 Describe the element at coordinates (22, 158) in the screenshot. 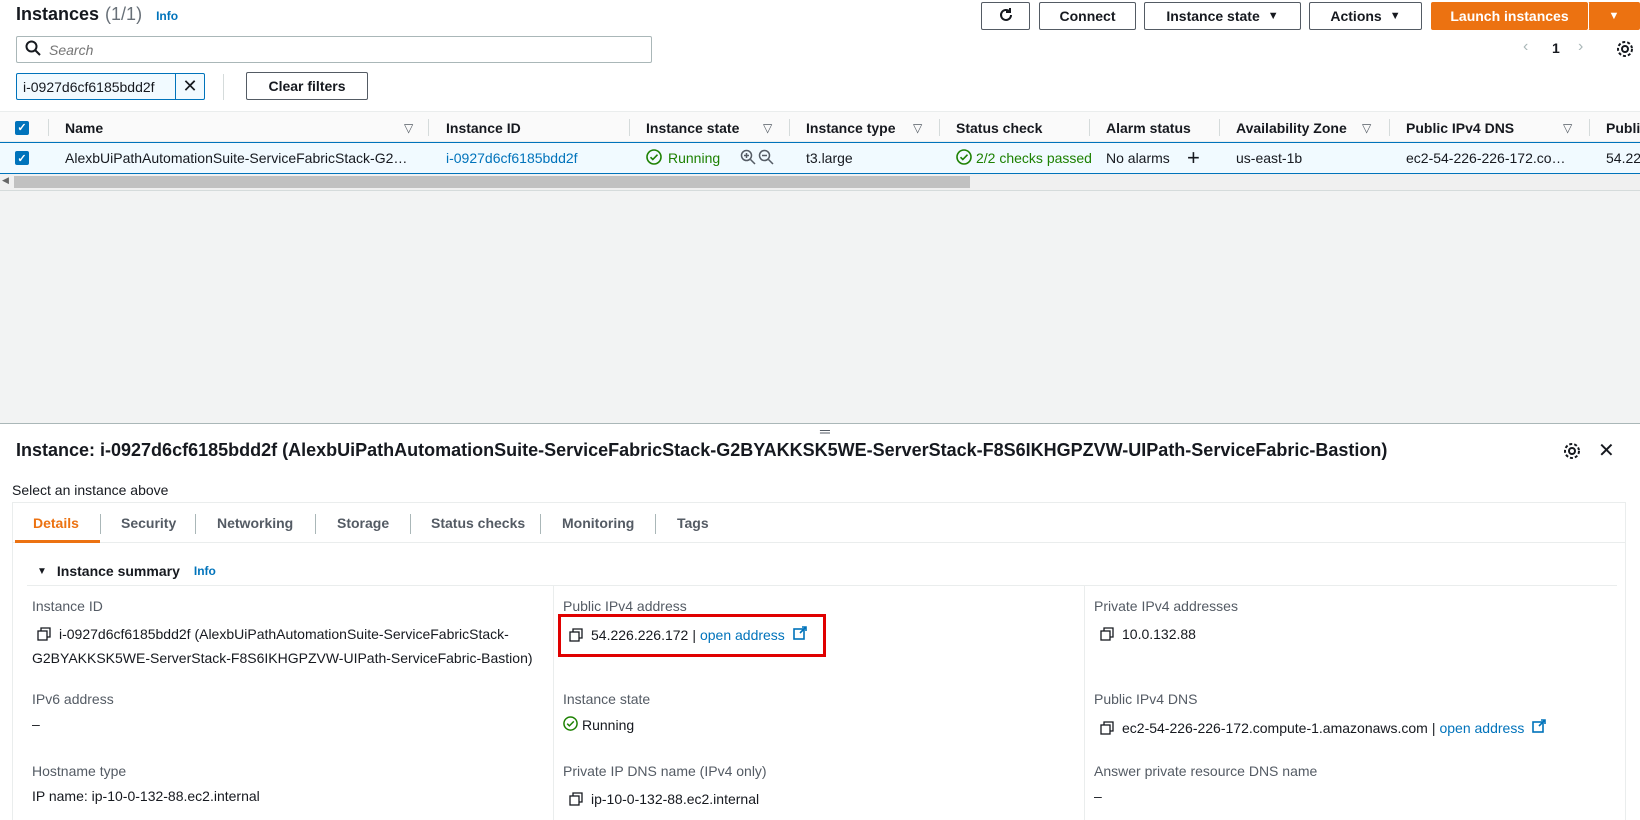

I see `row-checkbox: ✓` at that location.